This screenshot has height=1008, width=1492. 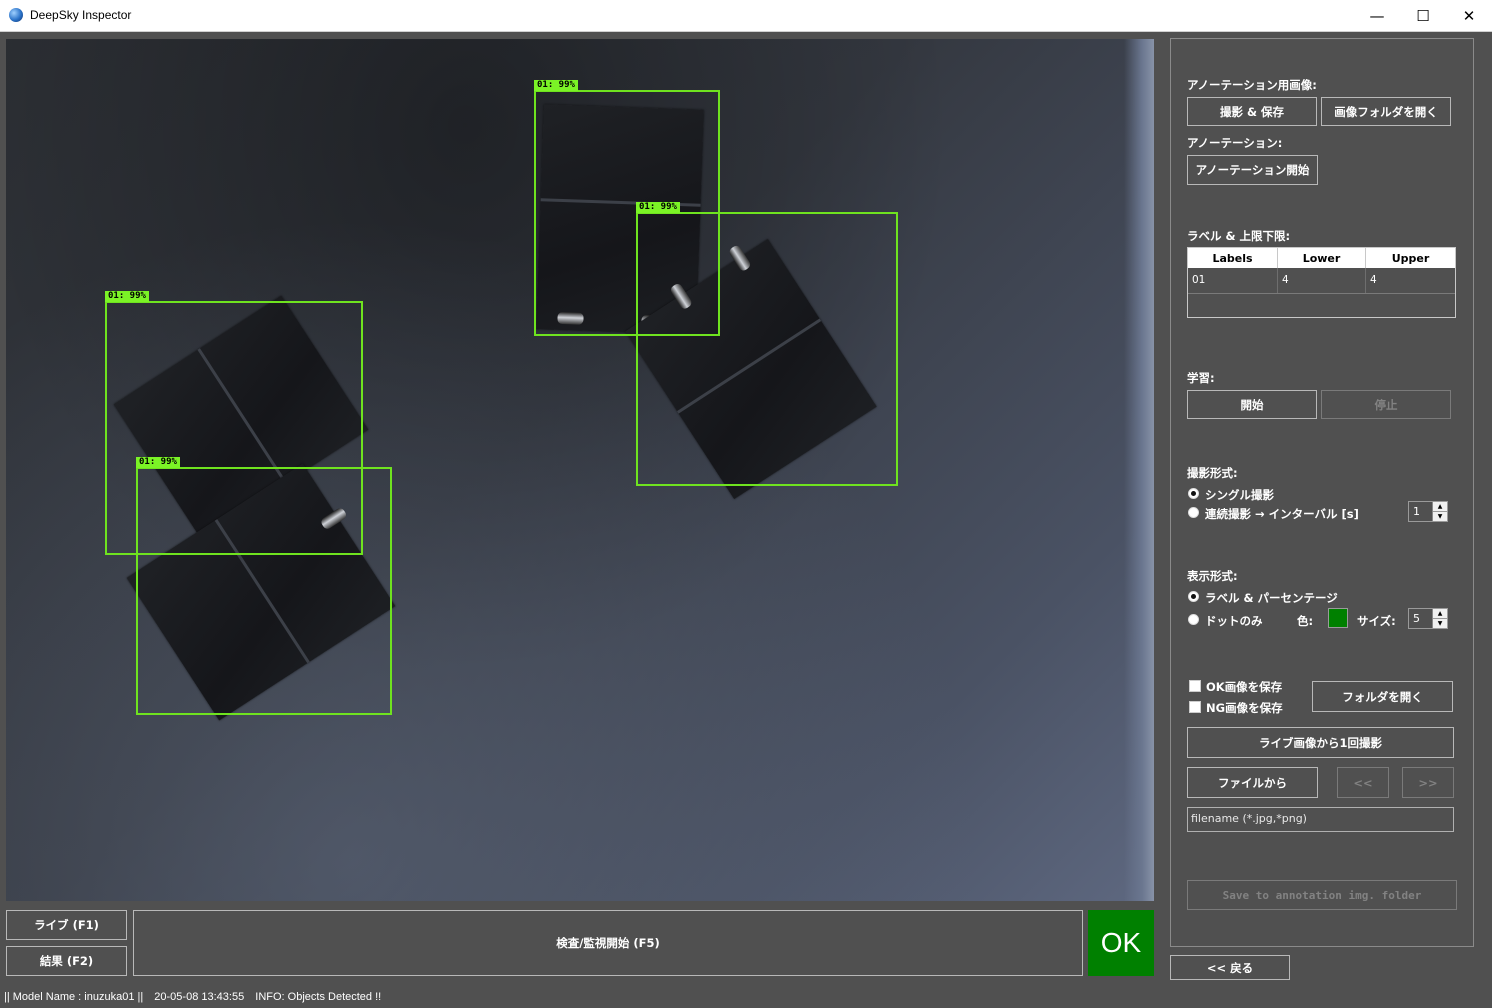 I want to click on train-stop-button: 停止, so click(x=1386, y=404).